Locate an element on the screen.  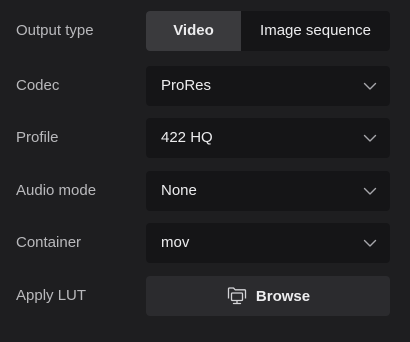
codec-row: Codec ProRes is located at coordinates (205, 86).